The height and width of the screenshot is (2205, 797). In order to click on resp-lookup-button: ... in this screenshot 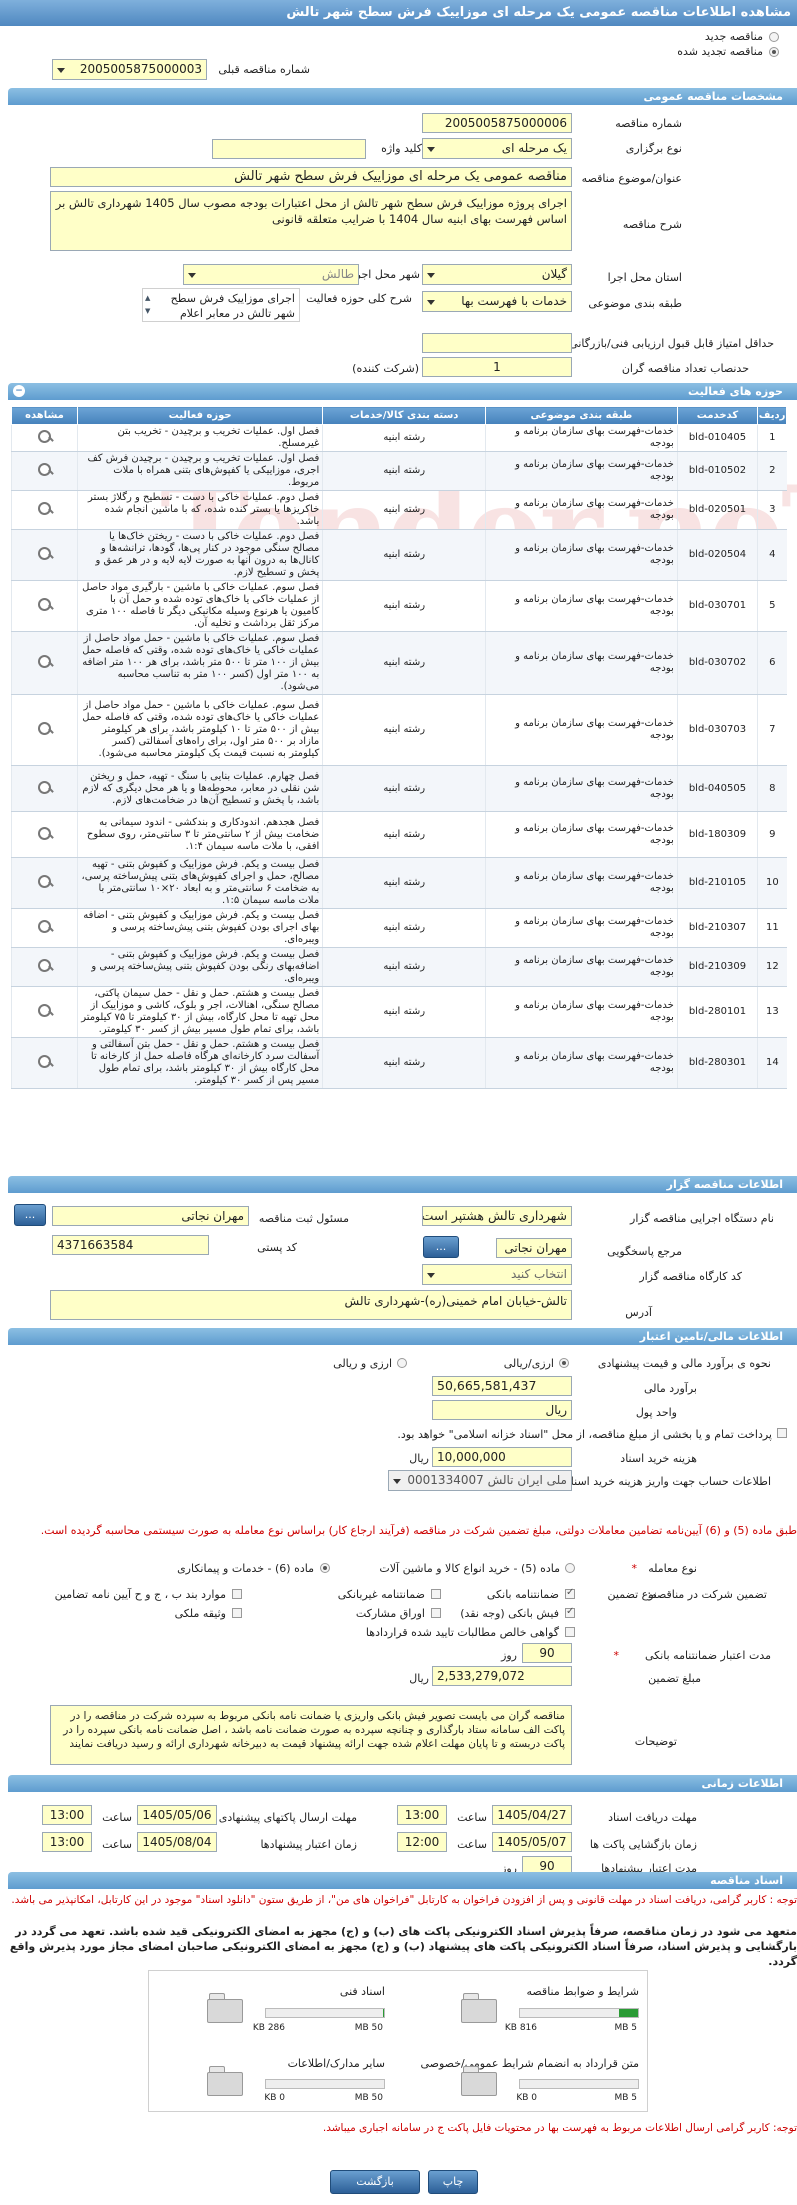, I will do `click(30, 1215)`.